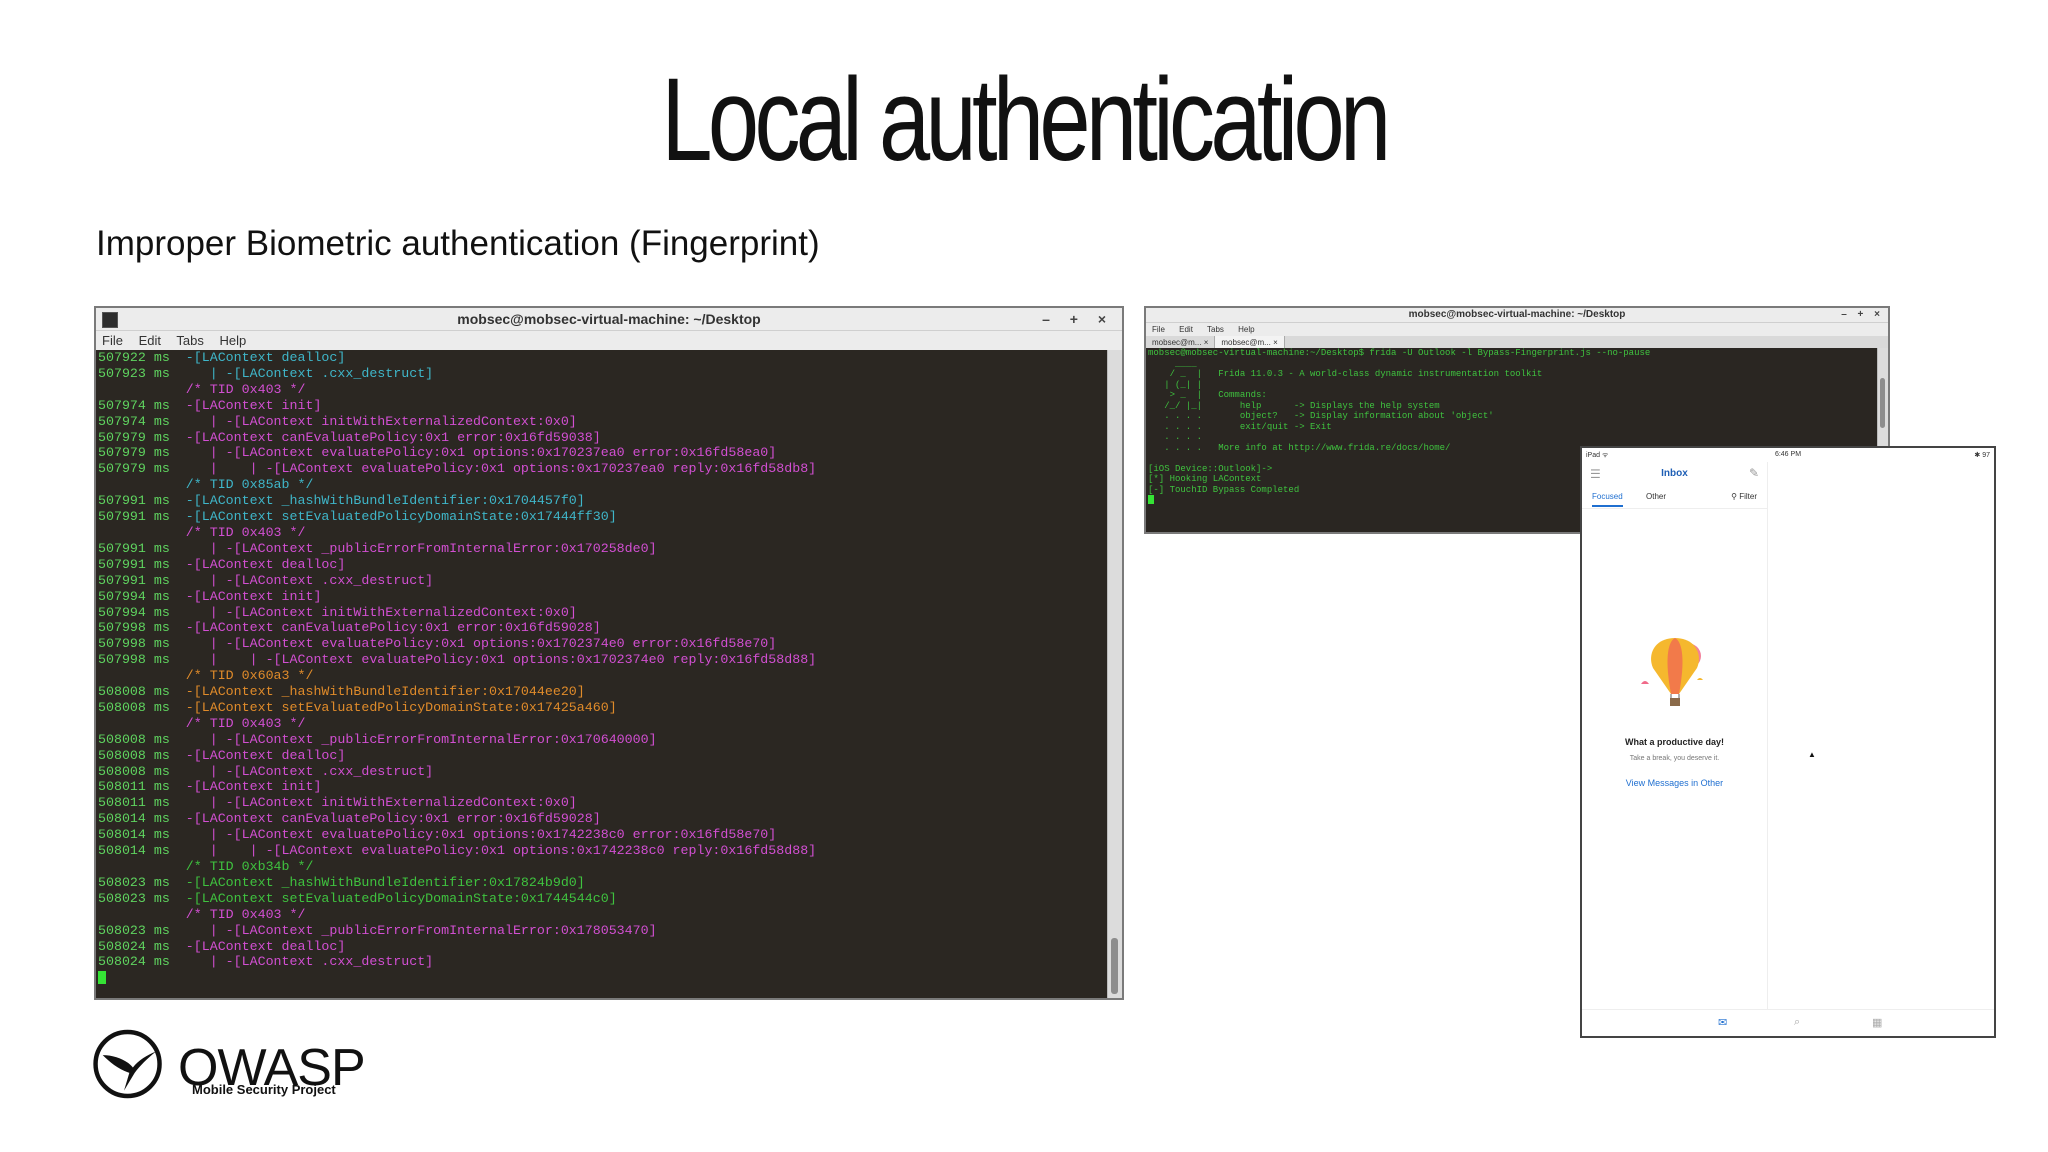 Image resolution: width=2048 pixels, height=1152 pixels. I want to click on terminal-line: 508008 ms -[LAContext dealloc], so click(603, 756).